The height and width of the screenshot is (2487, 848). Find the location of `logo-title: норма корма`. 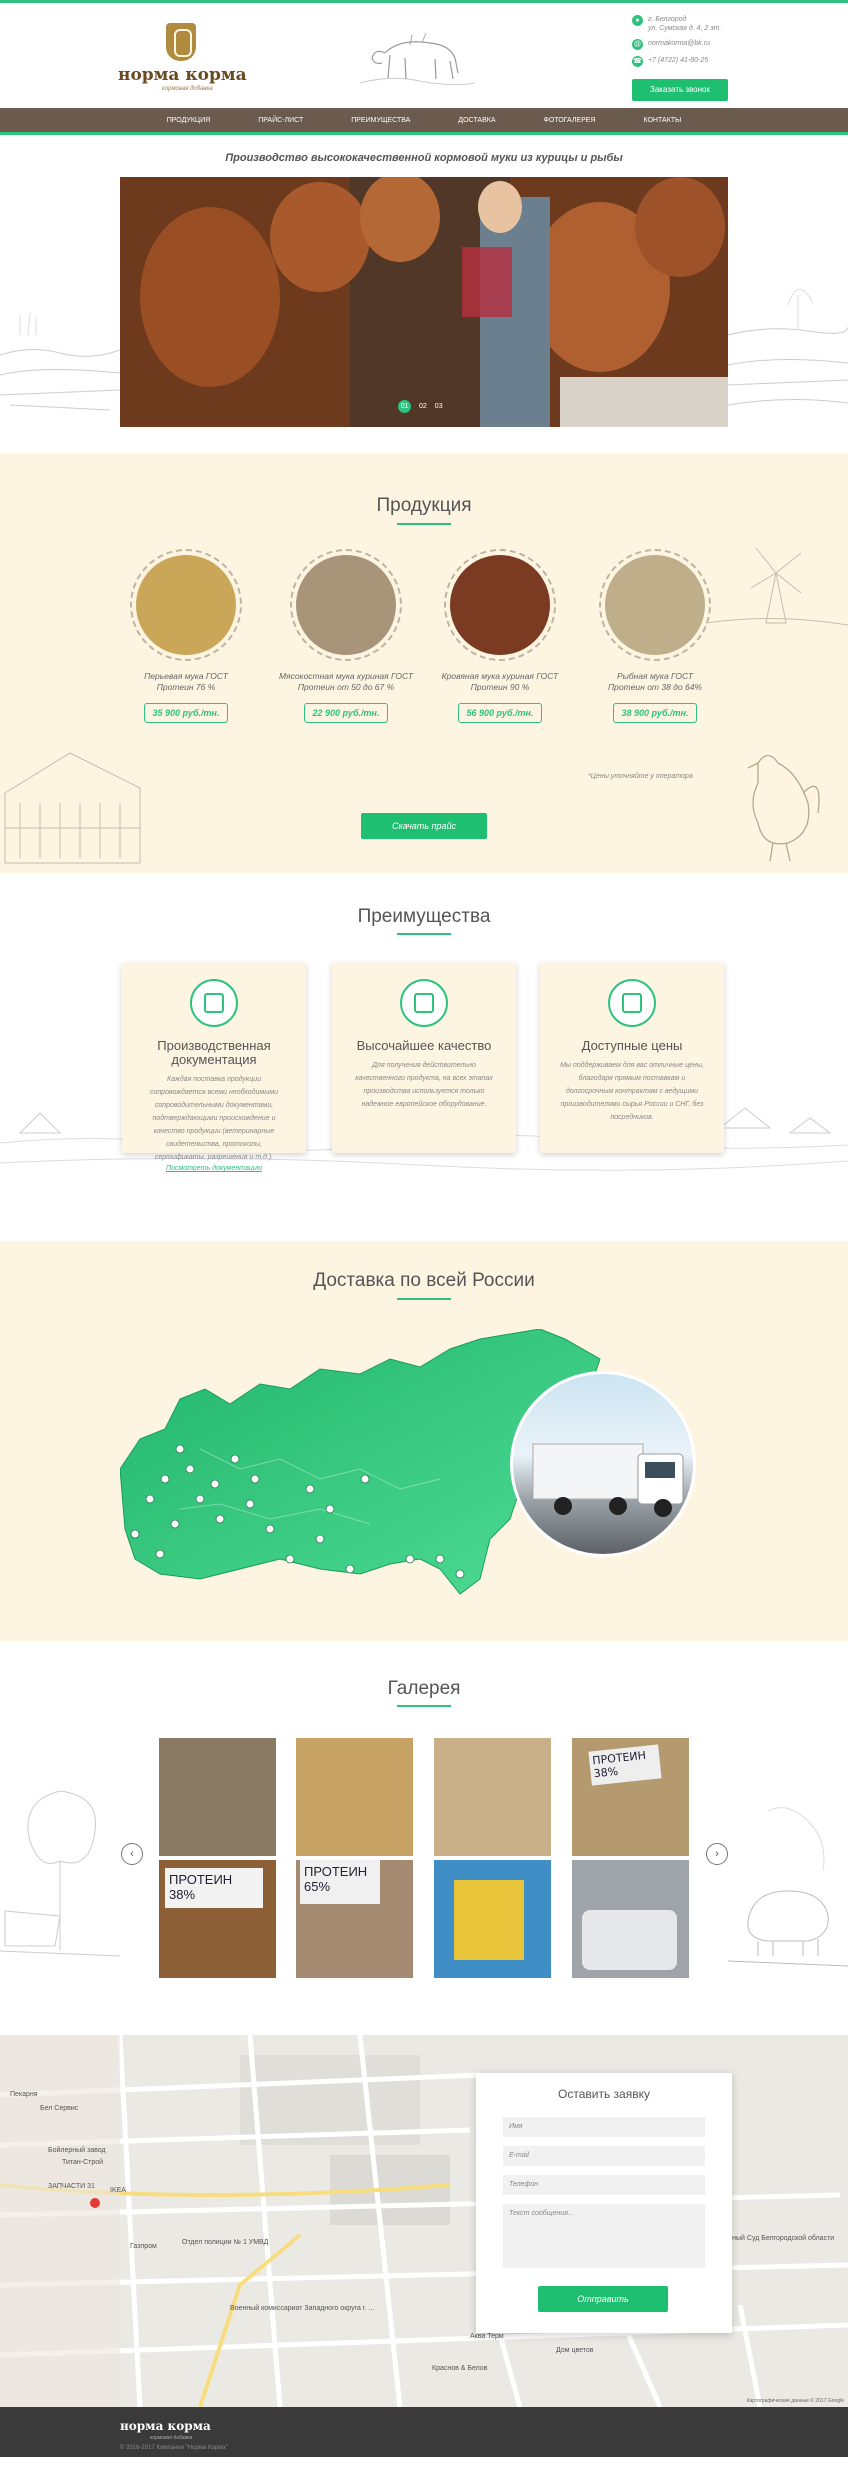

logo-title: норма корма is located at coordinates (182, 75).